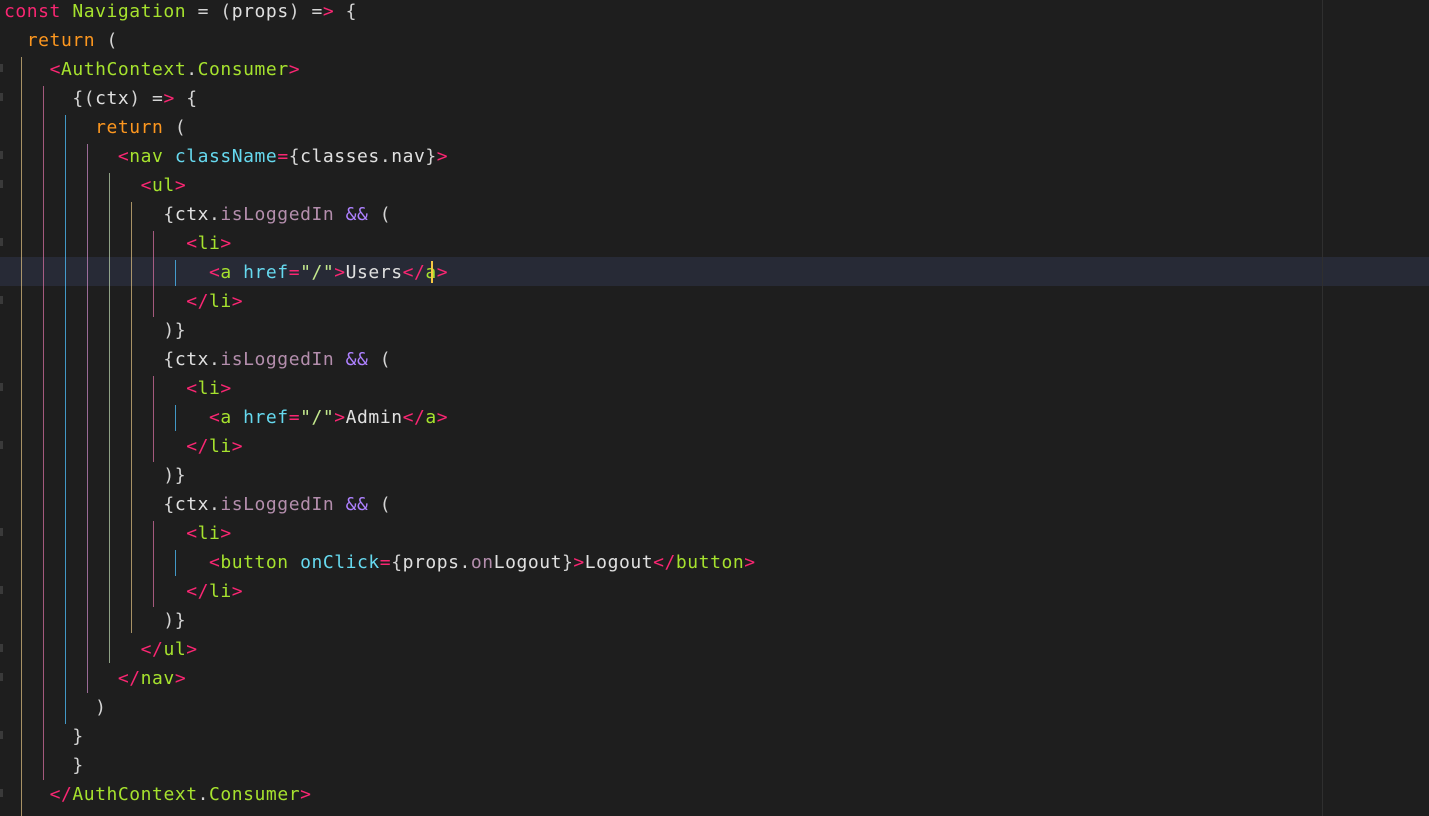  What do you see at coordinates (1322, 408) in the screenshot?
I see `vertical-ruler` at bounding box center [1322, 408].